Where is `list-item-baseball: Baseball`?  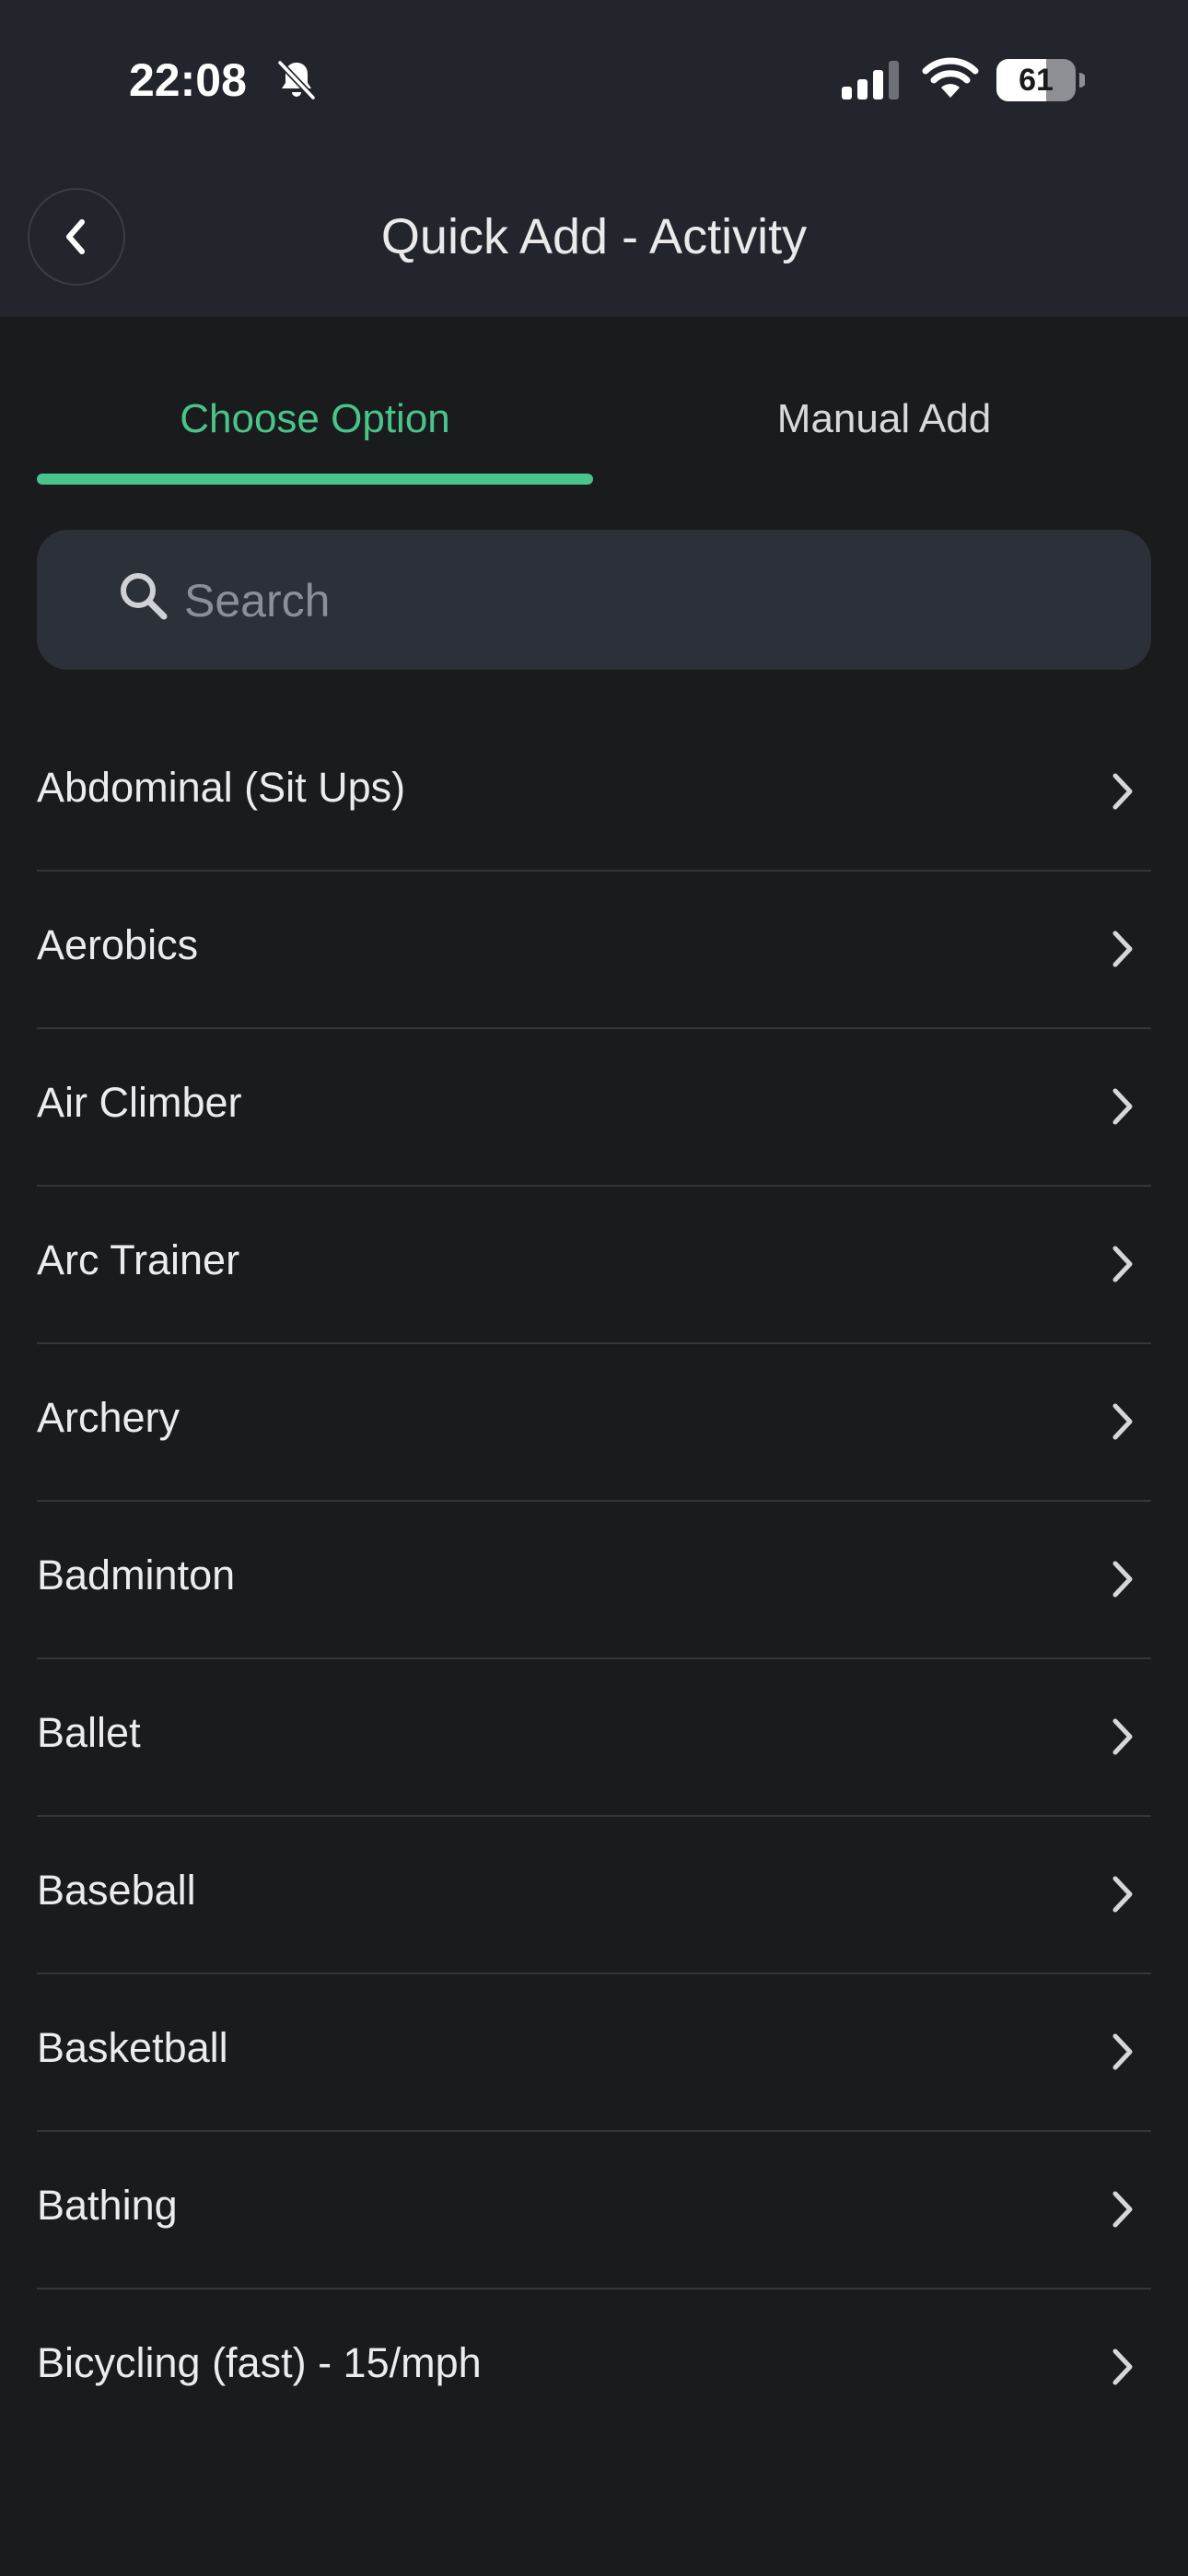 list-item-baseball: Baseball is located at coordinates (594, 1895).